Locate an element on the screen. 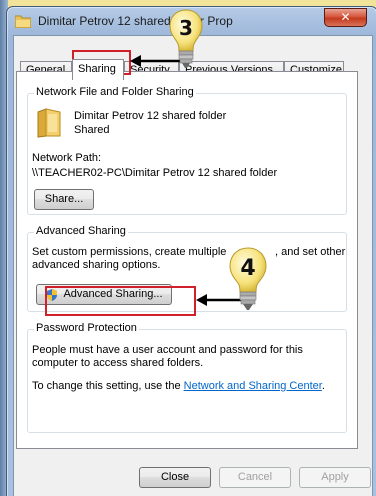 This screenshot has height=496, width=376. apply-button-label: Apply is located at coordinates (335, 477).